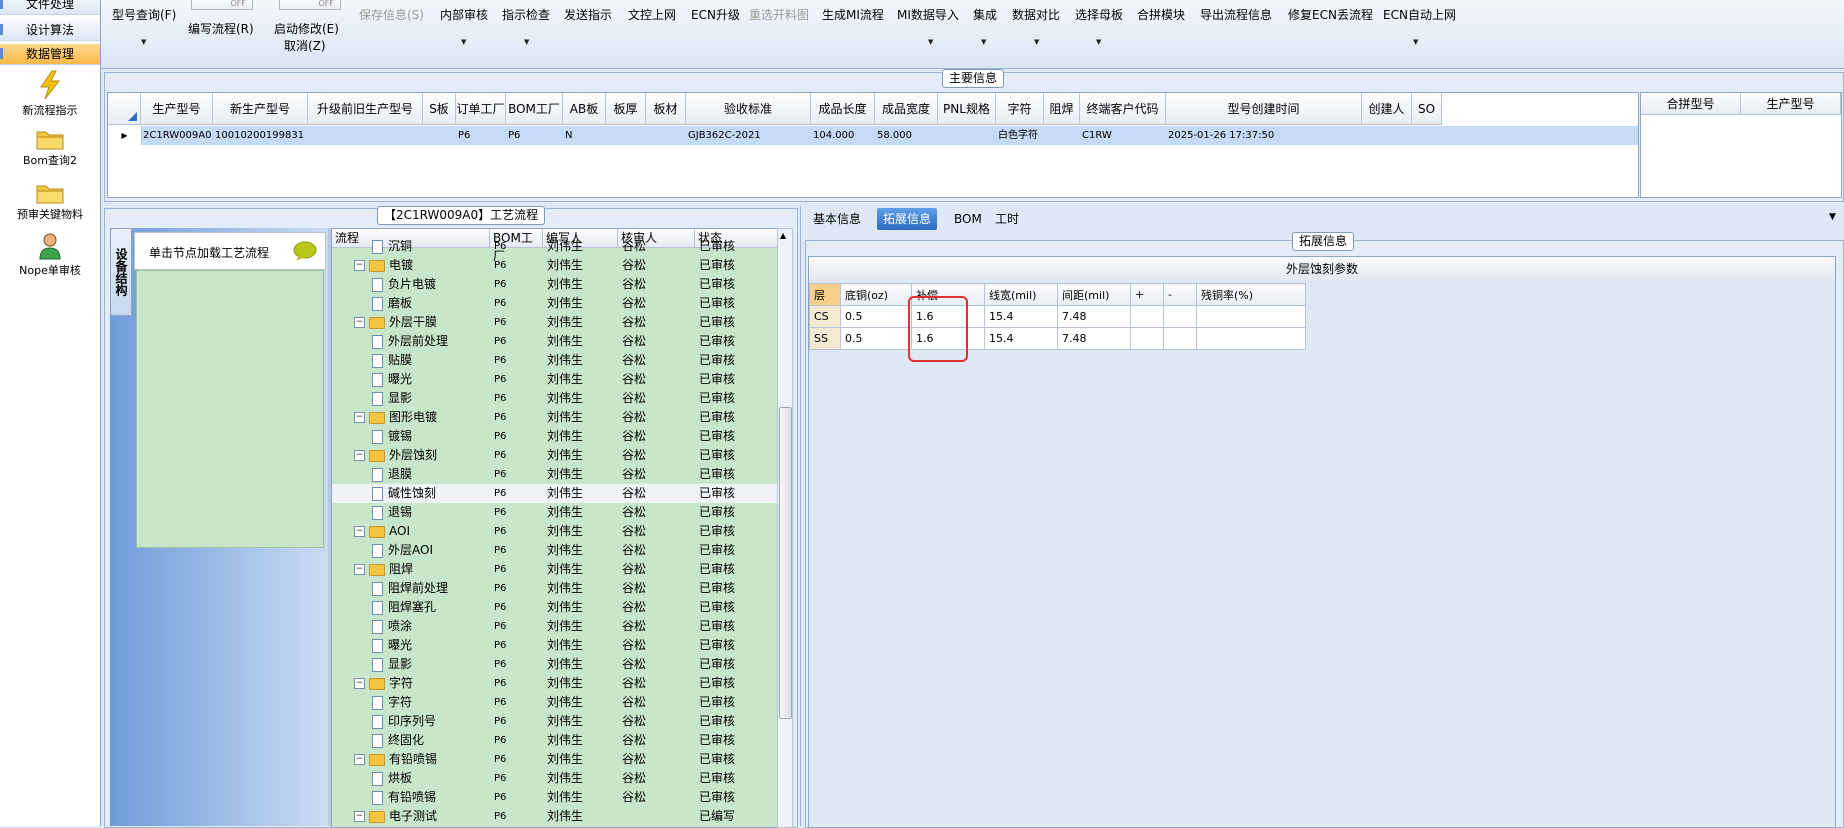  I want to click on tree-folder-row: − 有铅喷锡 P6 刘伟生 谷松 已审核, so click(555, 759).